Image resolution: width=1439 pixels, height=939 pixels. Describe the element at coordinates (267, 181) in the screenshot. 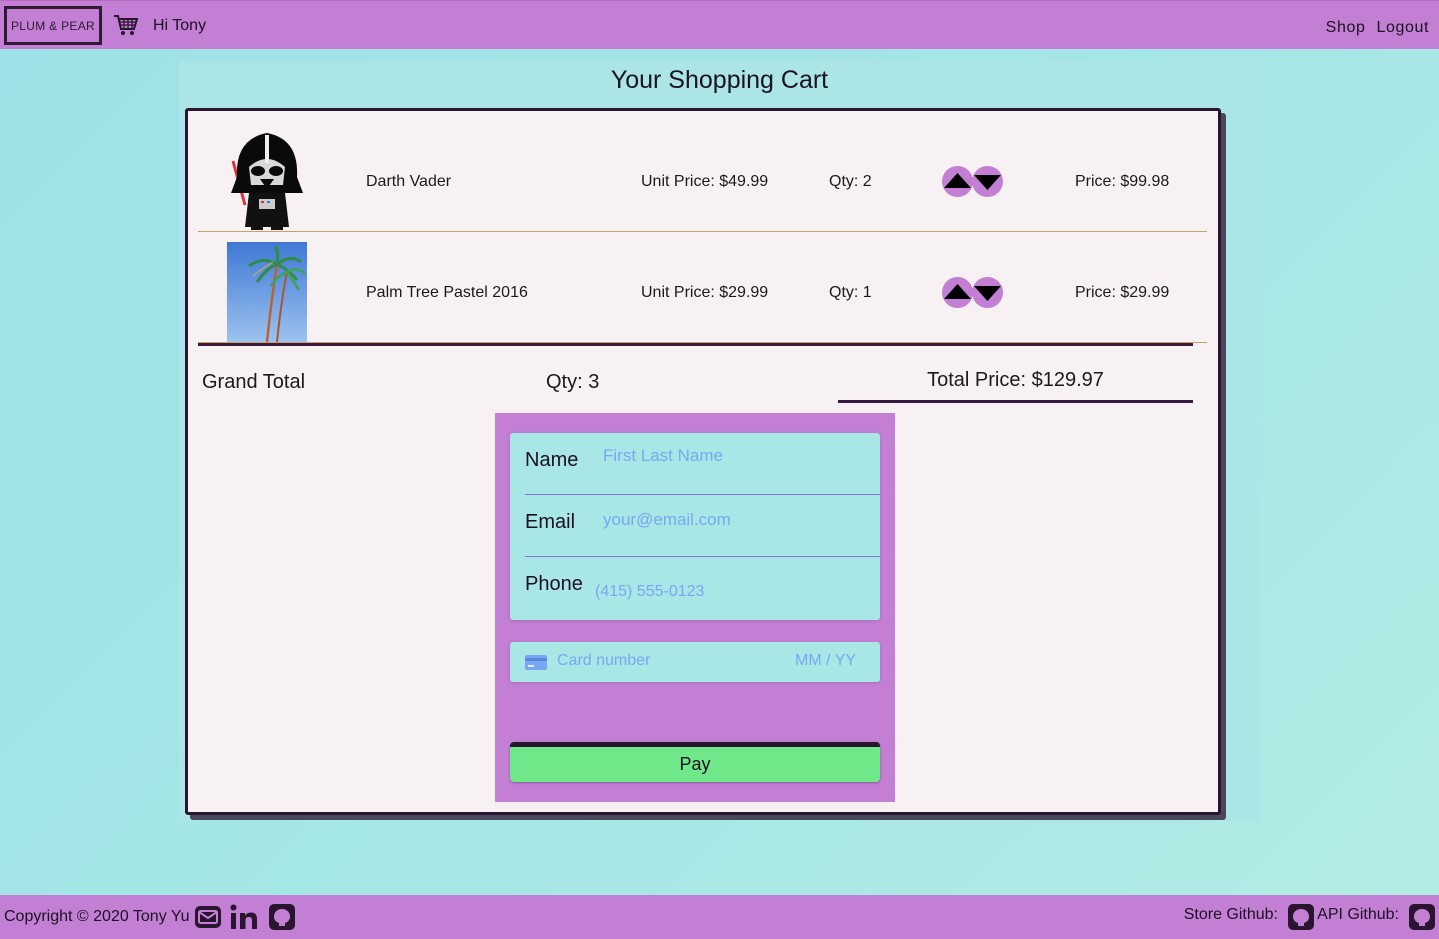

I see `darth-vader-image` at that location.